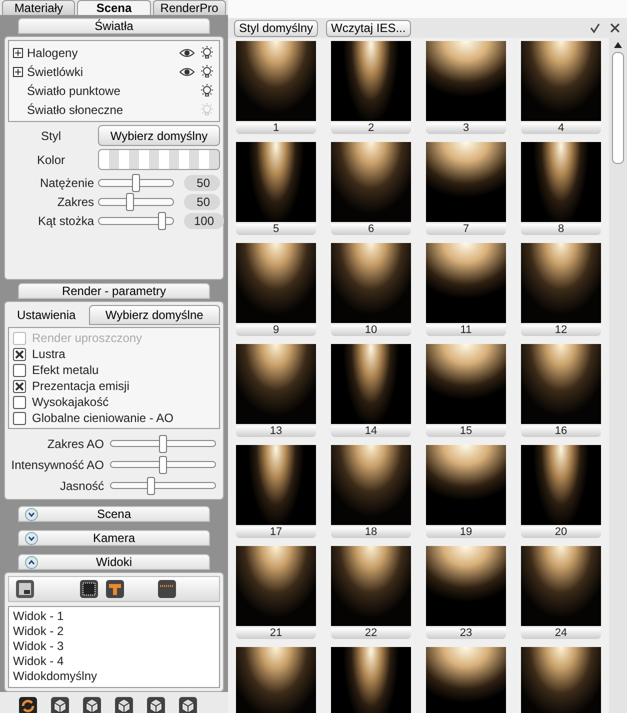 This screenshot has width=627, height=713. What do you see at coordinates (276, 633) in the screenshot?
I see `preset-label: 21` at bounding box center [276, 633].